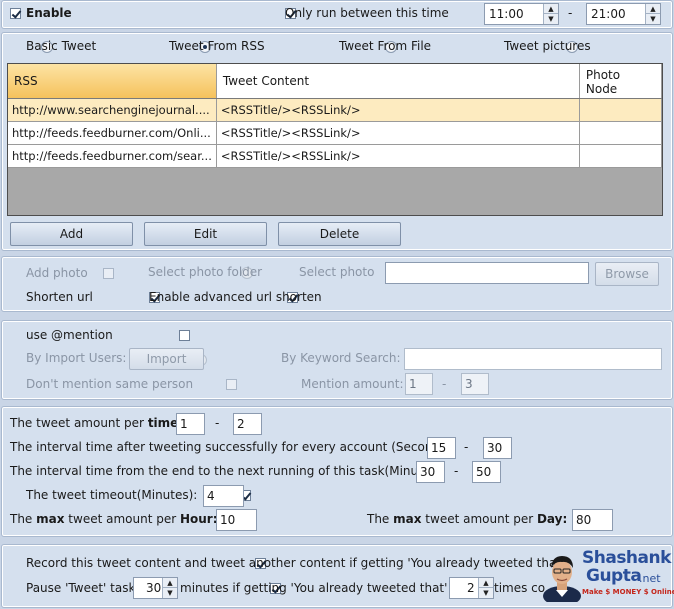 The image size is (674, 609). I want to click on start-time-arrows: ▲ ▼, so click(550, 14).